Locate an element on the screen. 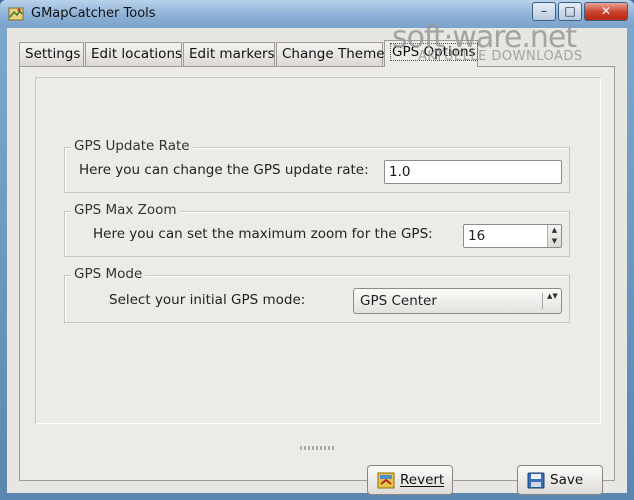 The image size is (634, 500). spin-down-icon: ▼ is located at coordinates (554, 241).